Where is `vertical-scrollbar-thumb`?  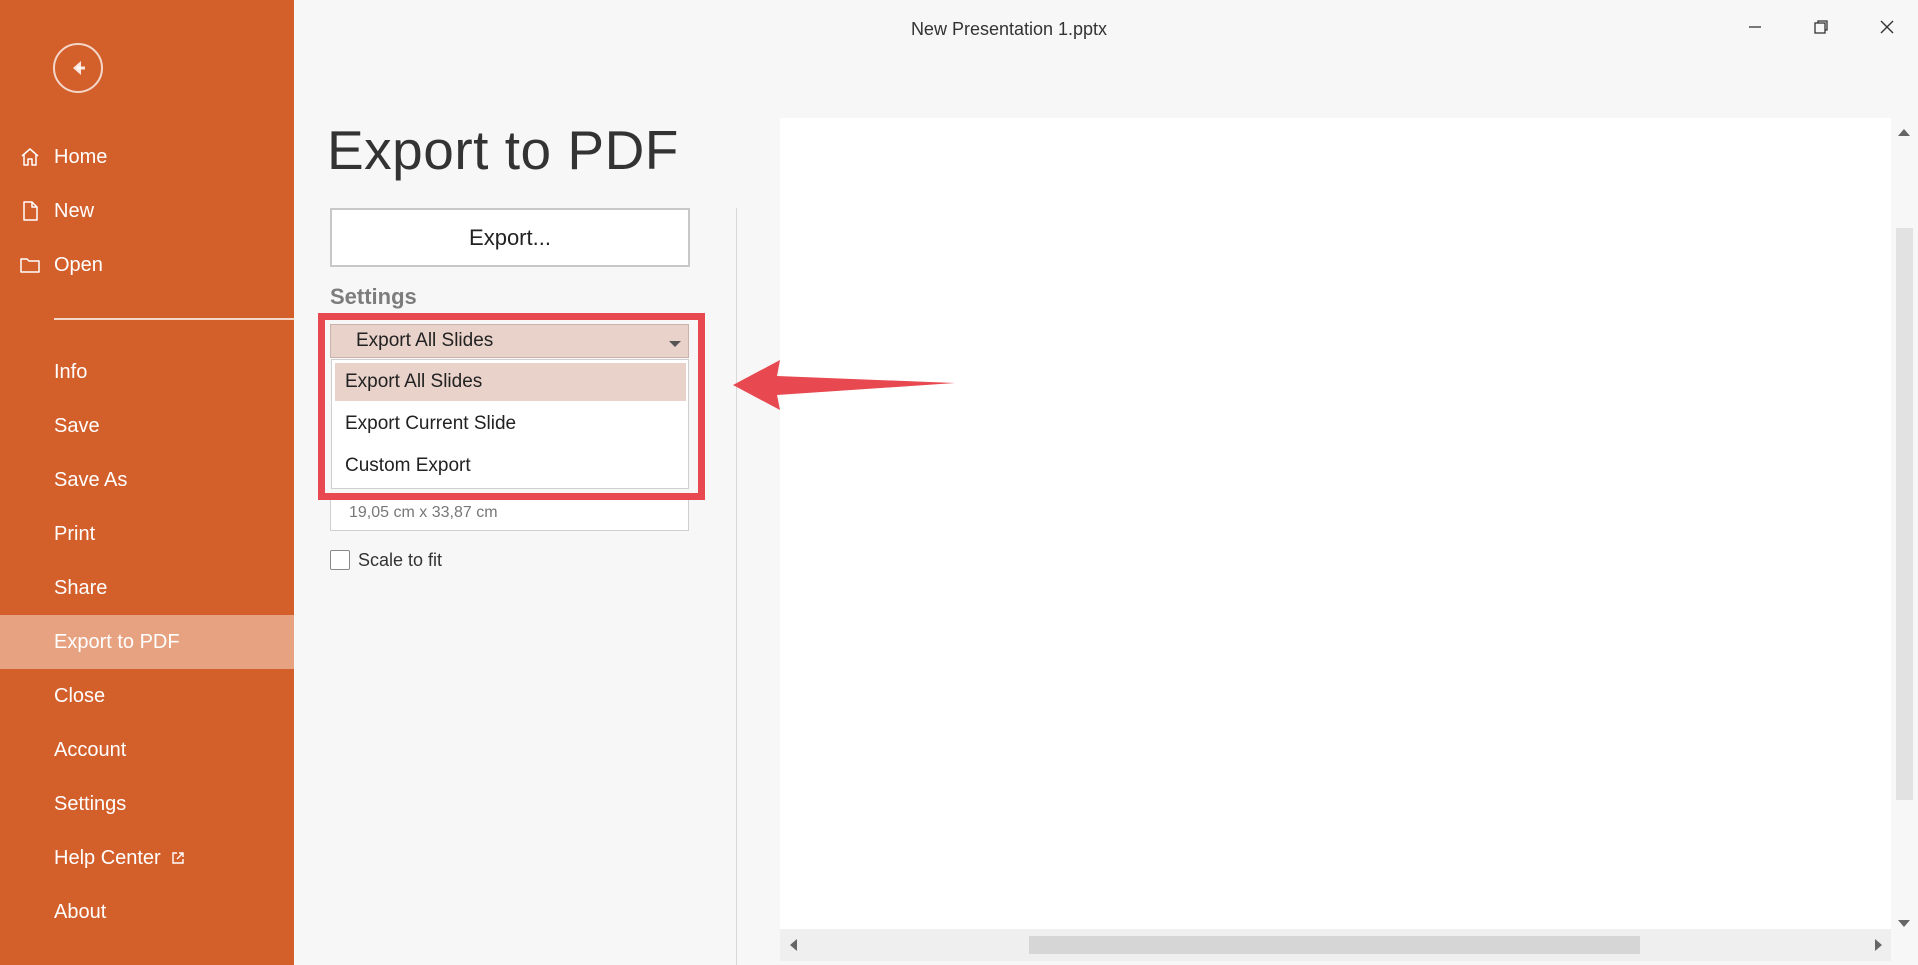 vertical-scrollbar-thumb is located at coordinates (1904, 514).